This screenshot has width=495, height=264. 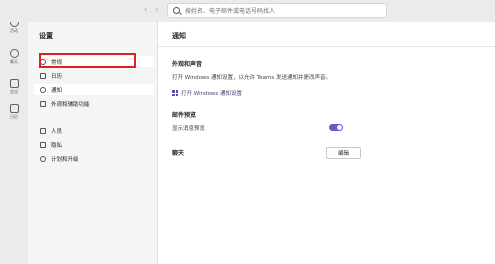 I want to click on settings-item-calendar: 日历, so click(x=94, y=75).